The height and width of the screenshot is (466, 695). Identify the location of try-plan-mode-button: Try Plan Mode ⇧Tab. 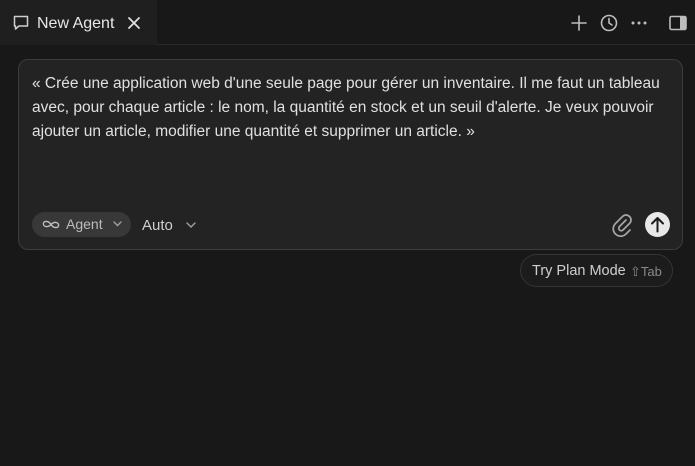
(596, 270).